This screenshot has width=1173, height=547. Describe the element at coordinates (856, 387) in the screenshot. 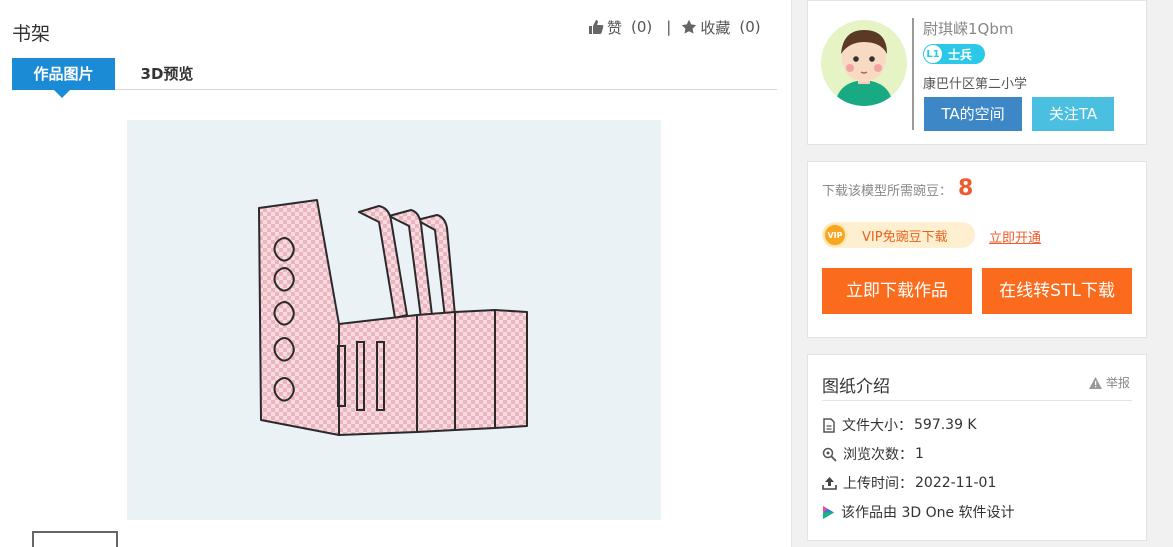

I see `intro-title: 图纸介绍` at that location.